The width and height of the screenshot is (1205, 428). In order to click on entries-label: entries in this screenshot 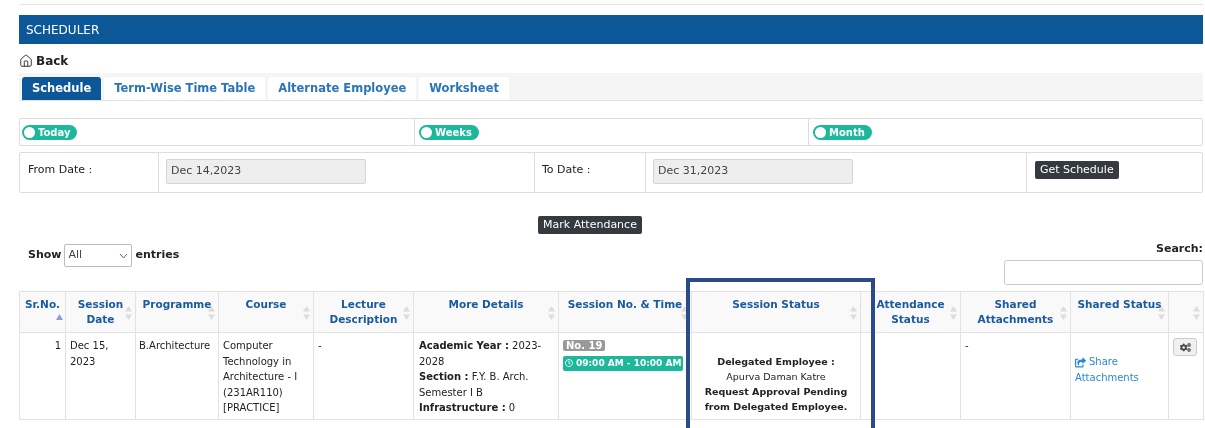, I will do `click(157, 255)`.